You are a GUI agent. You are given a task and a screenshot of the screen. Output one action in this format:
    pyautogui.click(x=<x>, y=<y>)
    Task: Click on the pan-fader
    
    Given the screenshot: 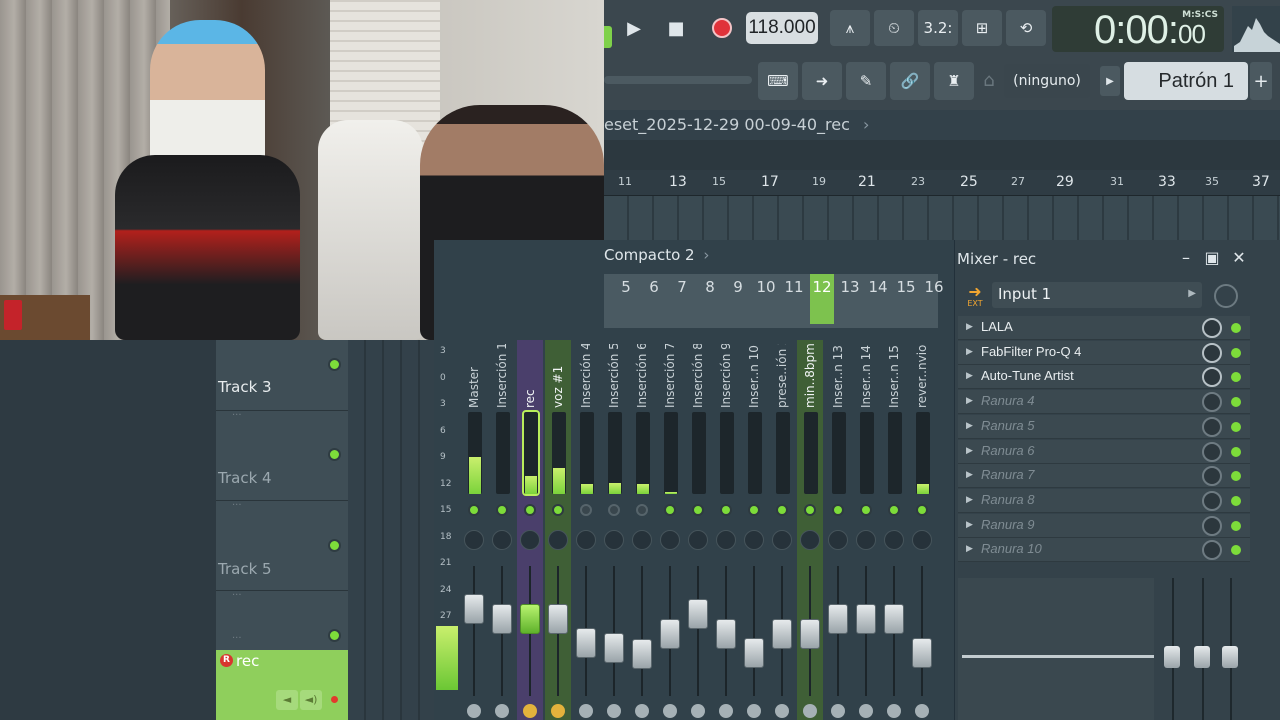 What is the action you would take?
    pyautogui.click(x=1202, y=657)
    